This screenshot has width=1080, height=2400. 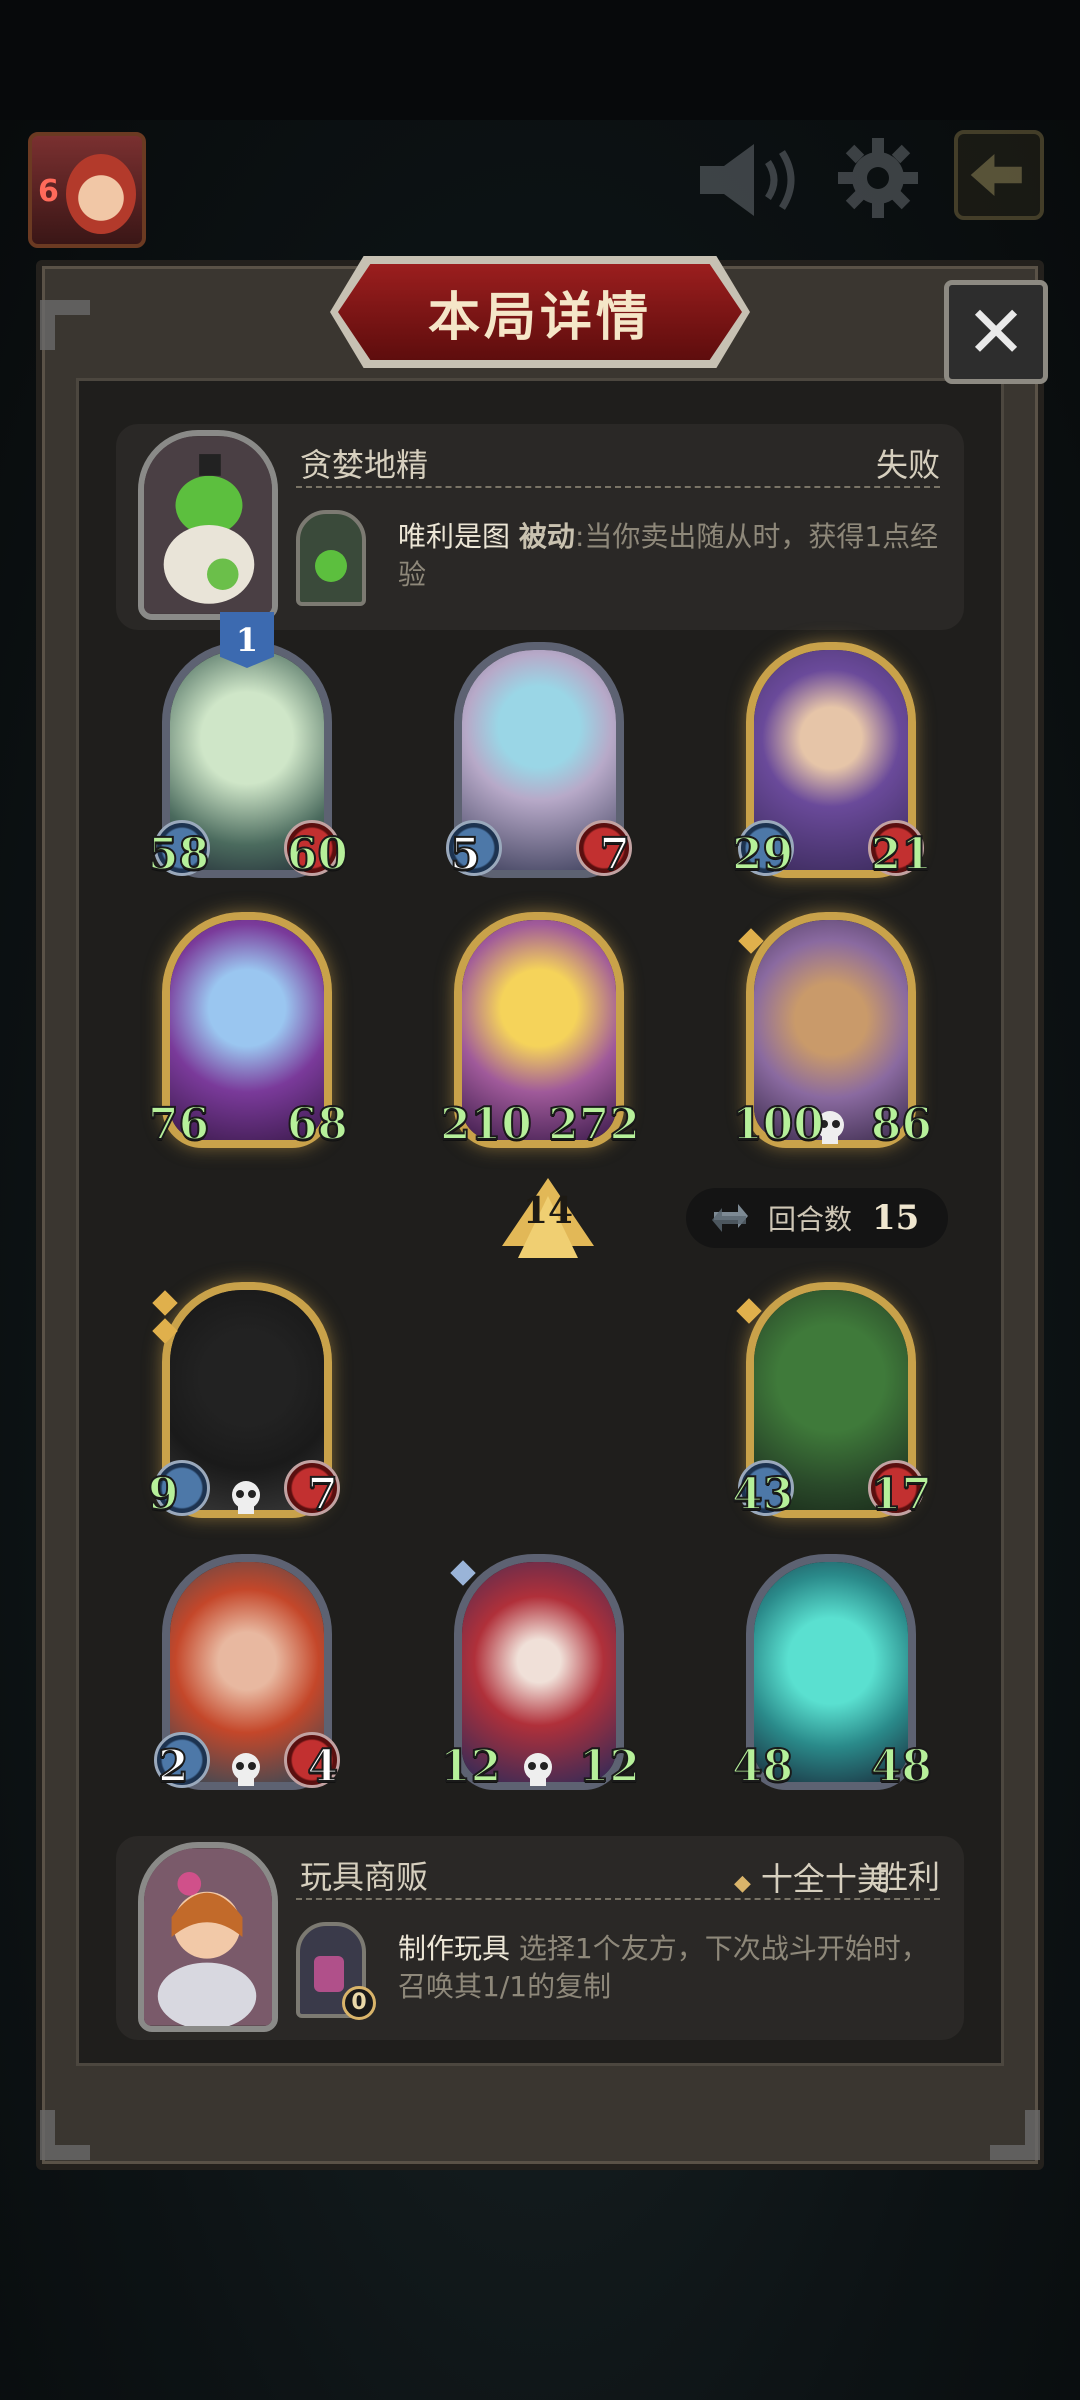 I want to click on opponent-unit-3: 29 21, so click(x=832, y=762).